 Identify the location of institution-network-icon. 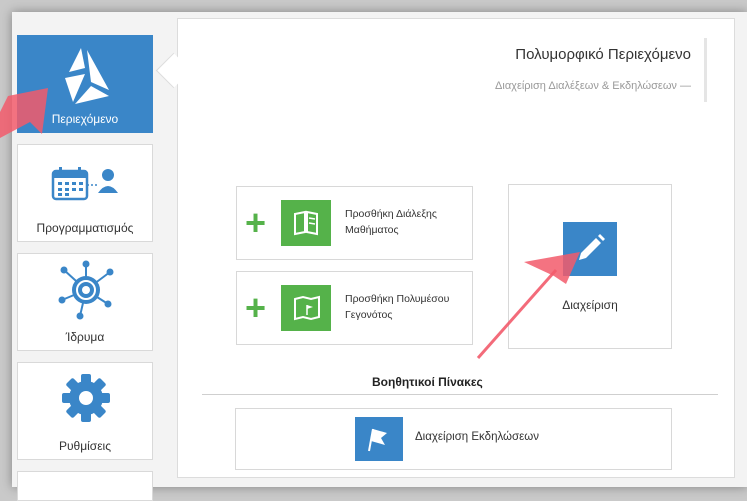
(86, 290).